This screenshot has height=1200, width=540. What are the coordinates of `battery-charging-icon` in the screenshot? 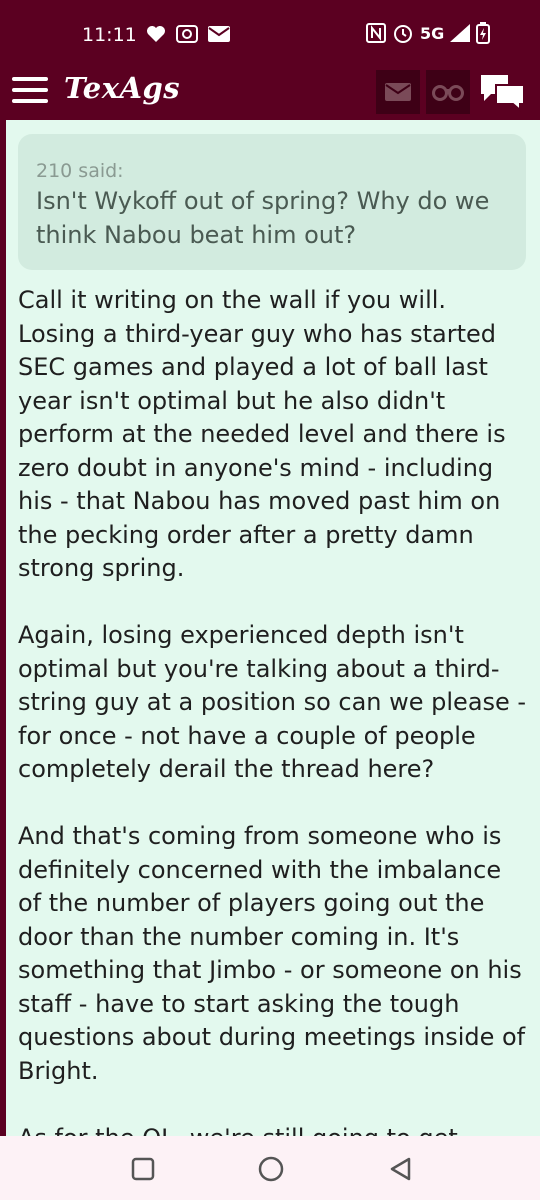 It's located at (483, 33).